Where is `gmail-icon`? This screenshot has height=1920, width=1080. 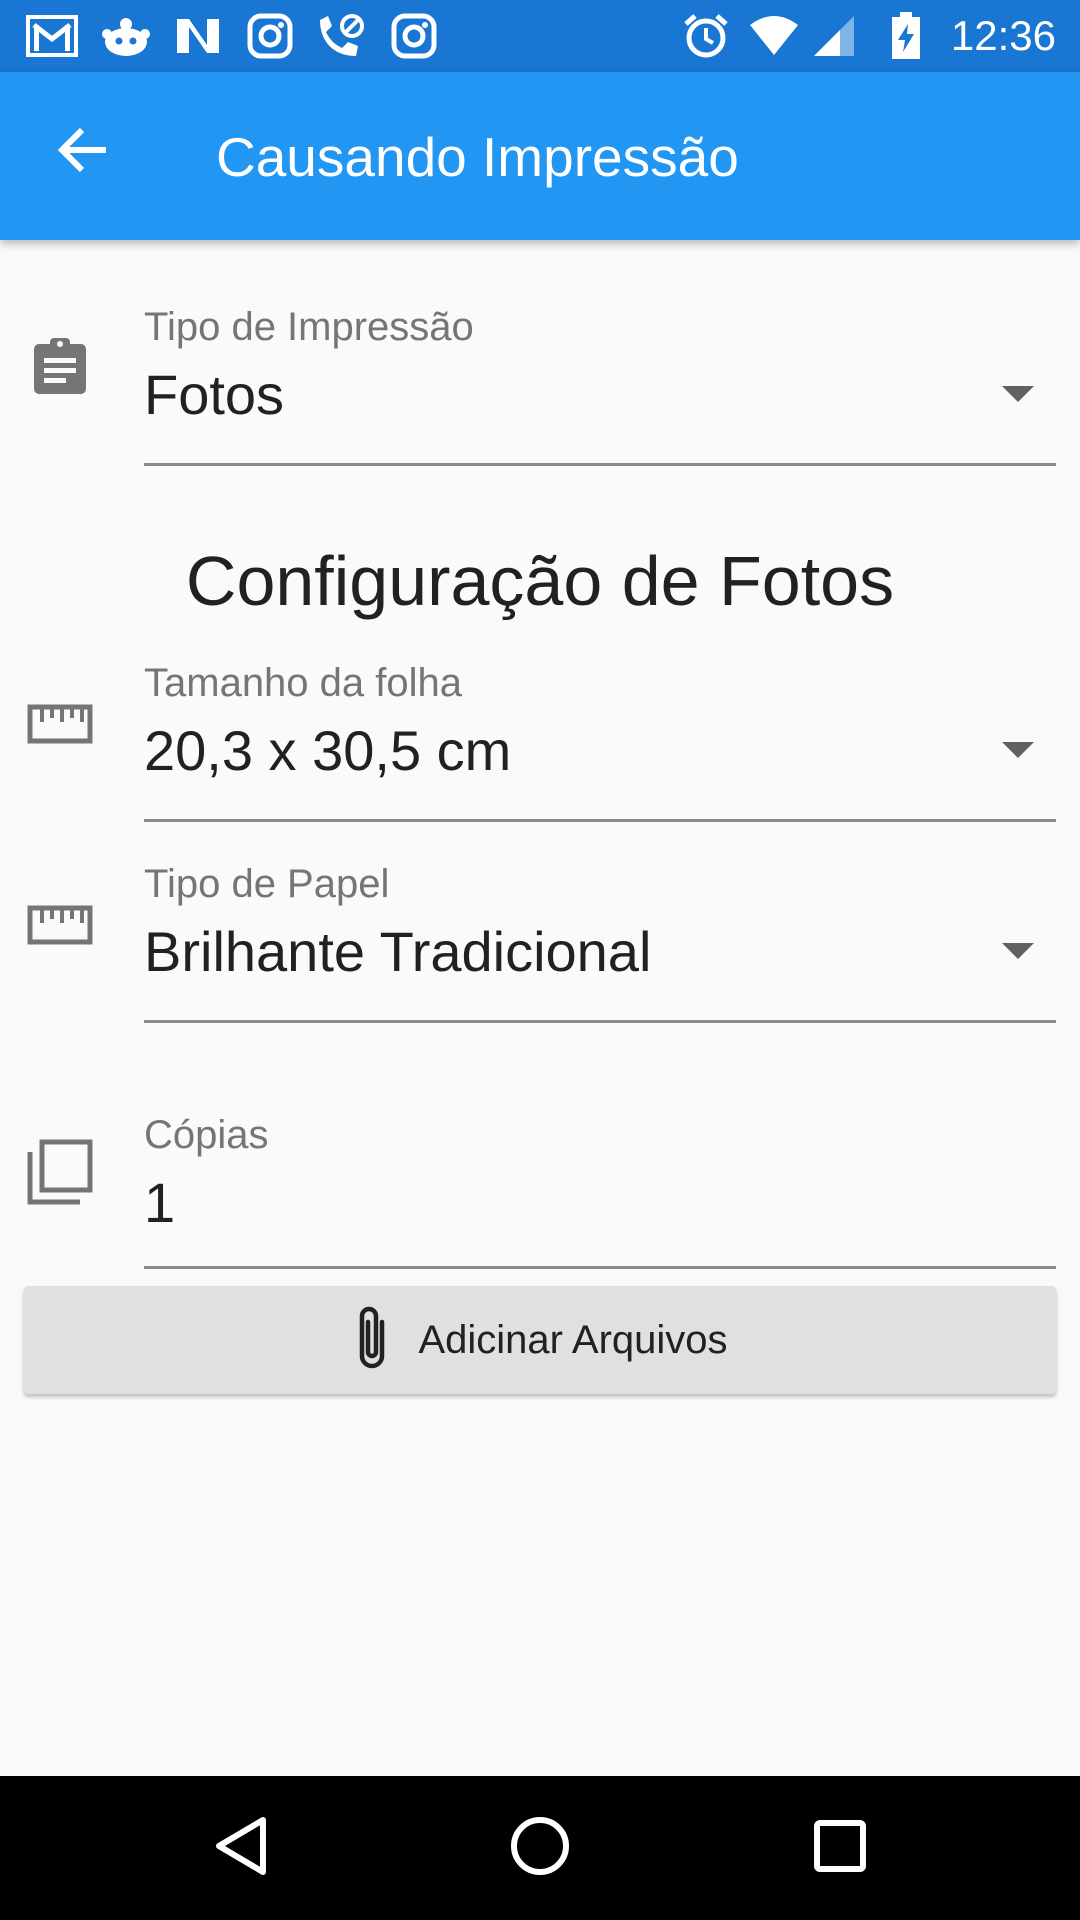
gmail-icon is located at coordinates (52, 36).